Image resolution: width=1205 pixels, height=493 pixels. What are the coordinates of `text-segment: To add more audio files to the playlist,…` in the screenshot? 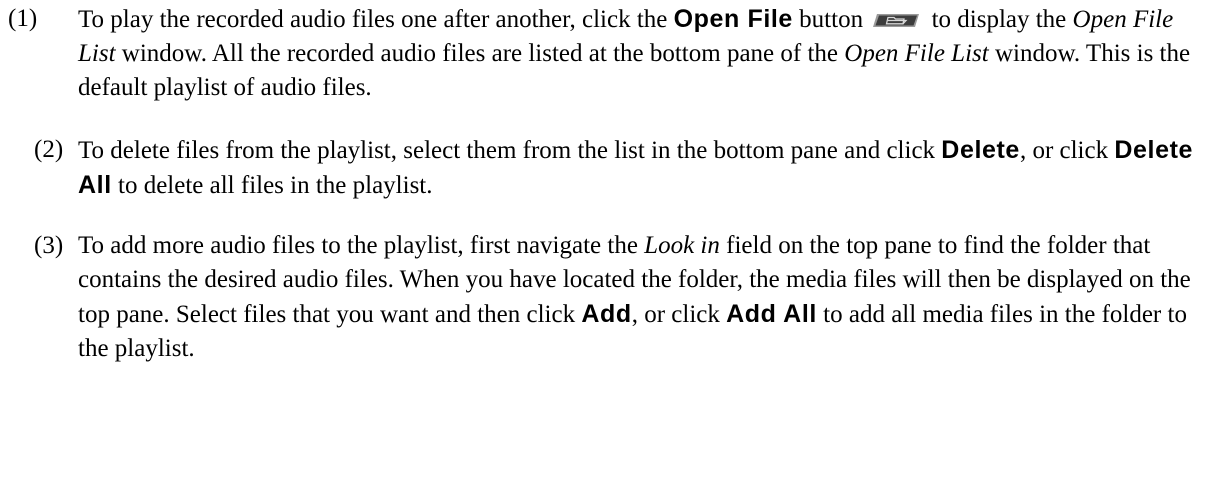 It's located at (361, 245).